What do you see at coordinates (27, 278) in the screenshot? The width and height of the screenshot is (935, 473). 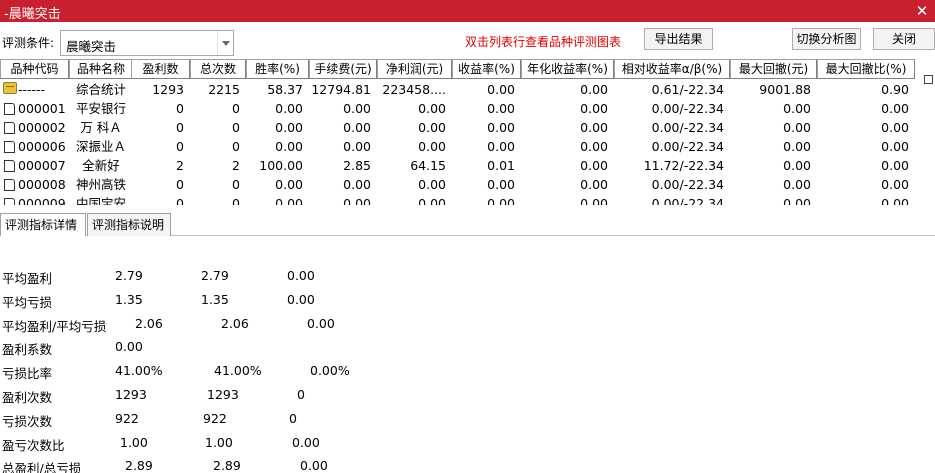 I see `metric-label: 平均盈利` at bounding box center [27, 278].